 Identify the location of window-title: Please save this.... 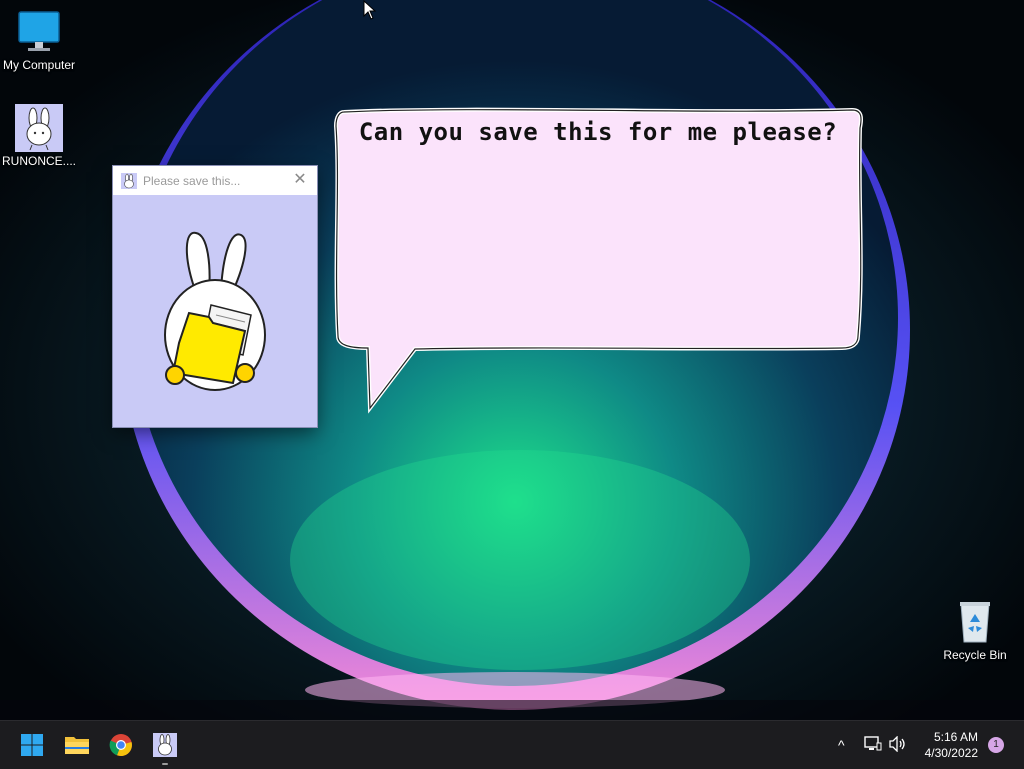
(192, 180).